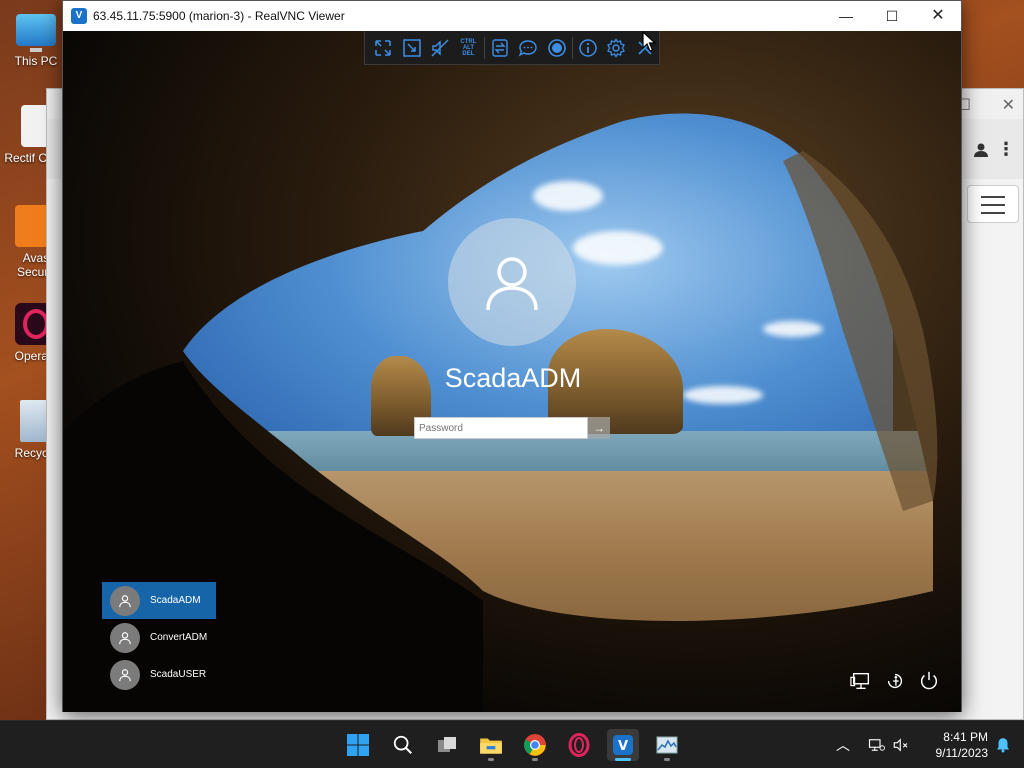  I want to click on hamburger-menu-button, so click(993, 204).